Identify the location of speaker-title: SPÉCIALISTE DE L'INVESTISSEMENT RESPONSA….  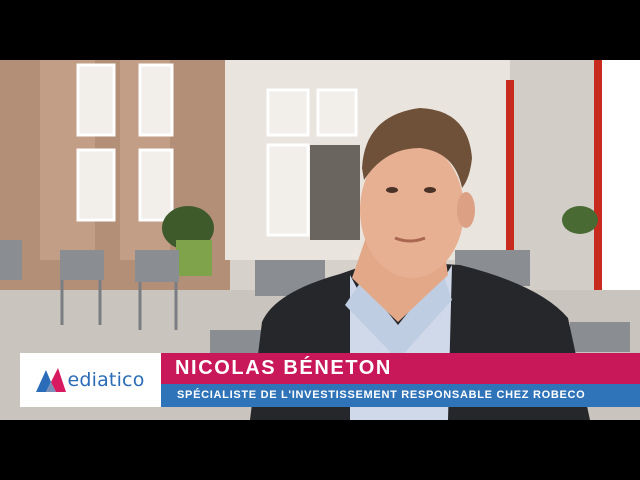
(381, 395).